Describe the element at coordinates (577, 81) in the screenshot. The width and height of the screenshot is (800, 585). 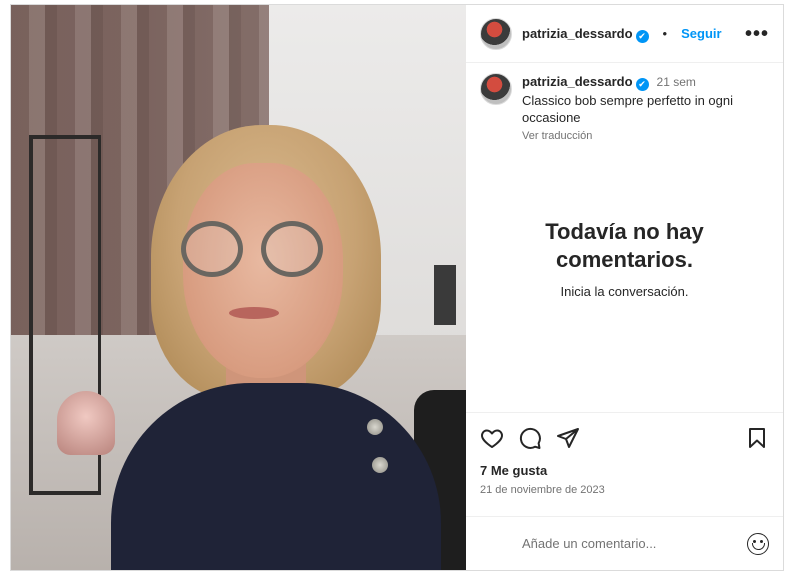
I see `caption-username: patrizia_dessardo` at that location.